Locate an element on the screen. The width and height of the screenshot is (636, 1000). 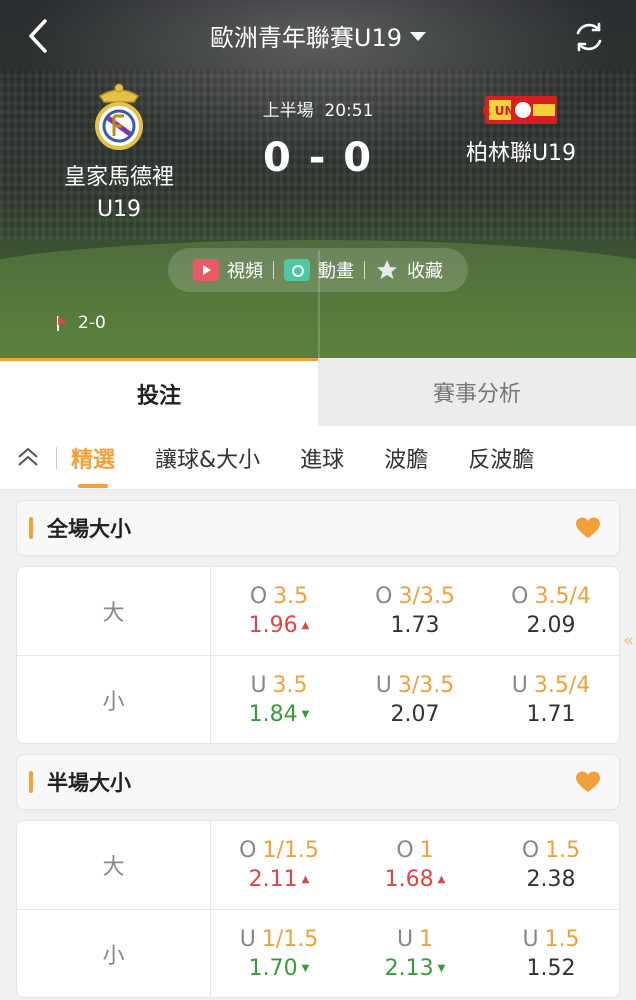
section-header-fulltime-ou: 全場大小 is located at coordinates (318, 528).